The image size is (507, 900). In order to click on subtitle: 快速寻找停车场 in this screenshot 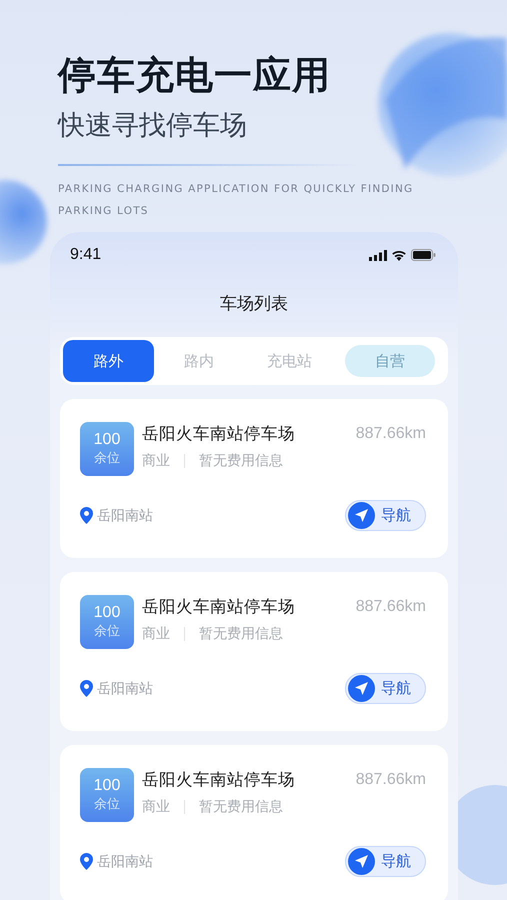, I will do `click(153, 126)`.